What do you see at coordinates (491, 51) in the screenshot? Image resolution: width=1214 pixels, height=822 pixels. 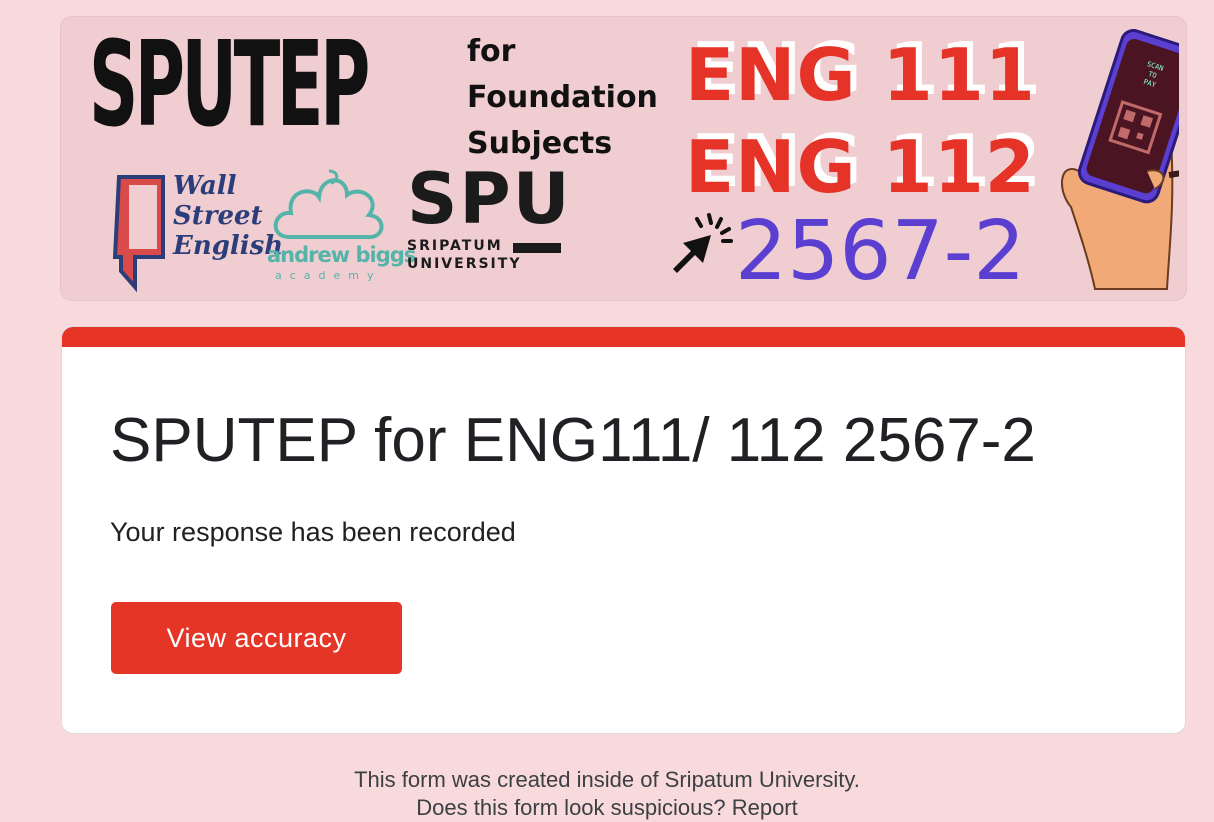 I see `banner-subtitle-line: for` at bounding box center [491, 51].